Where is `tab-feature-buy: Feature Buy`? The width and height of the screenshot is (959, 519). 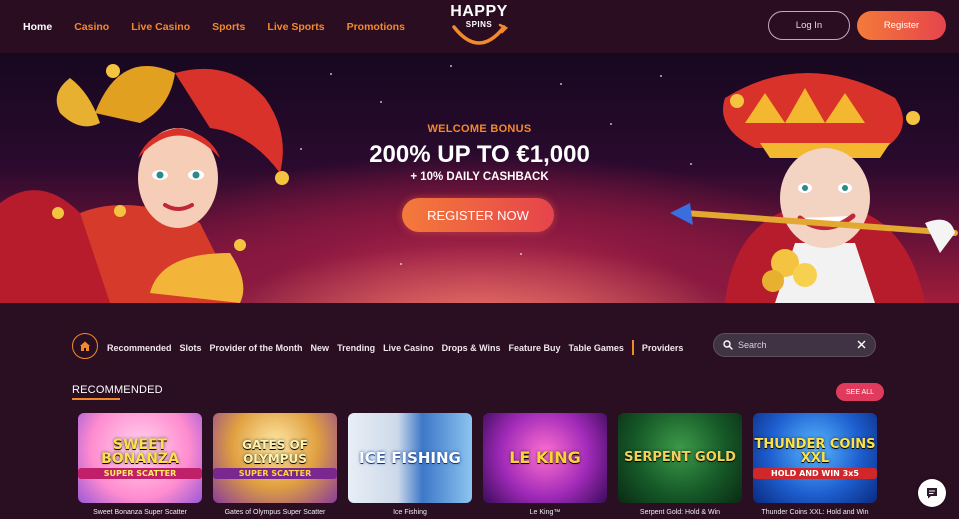 tab-feature-buy: Feature Buy is located at coordinates (535, 348).